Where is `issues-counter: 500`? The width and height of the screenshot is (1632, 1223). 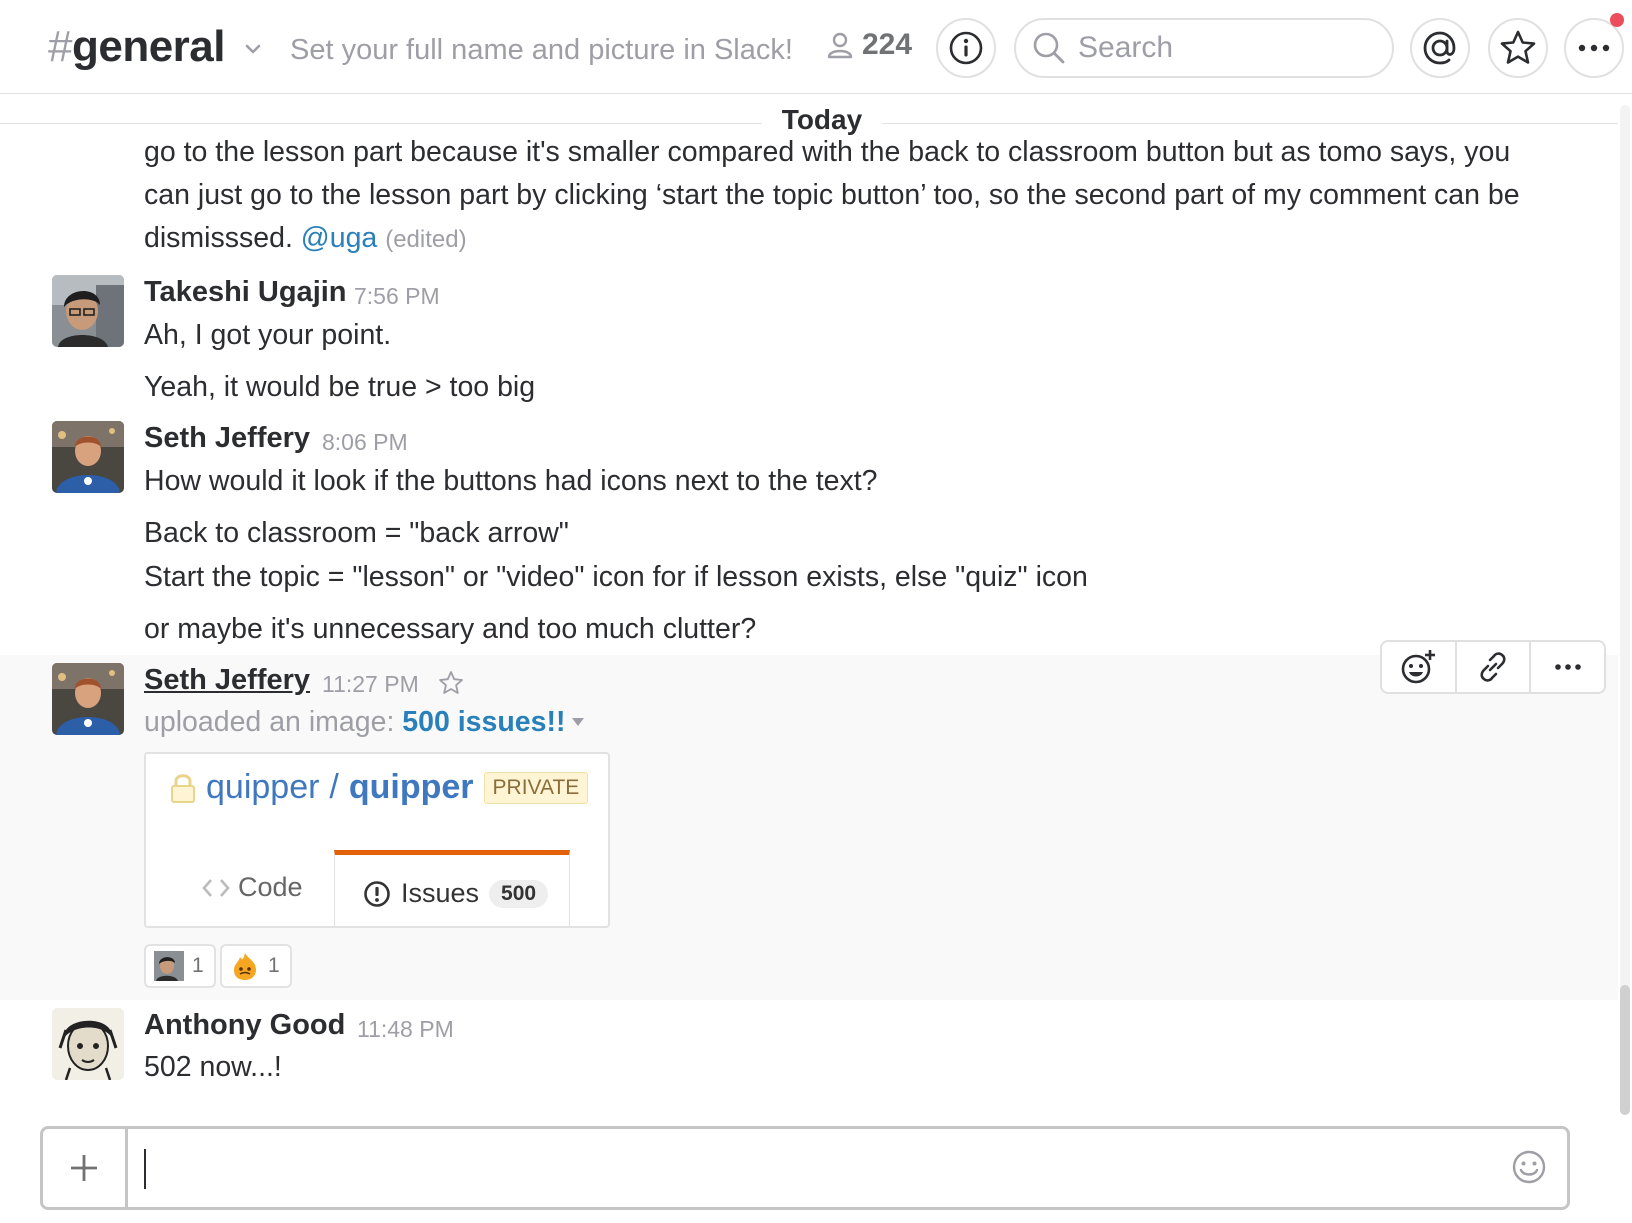 issues-counter: 500 is located at coordinates (519, 893).